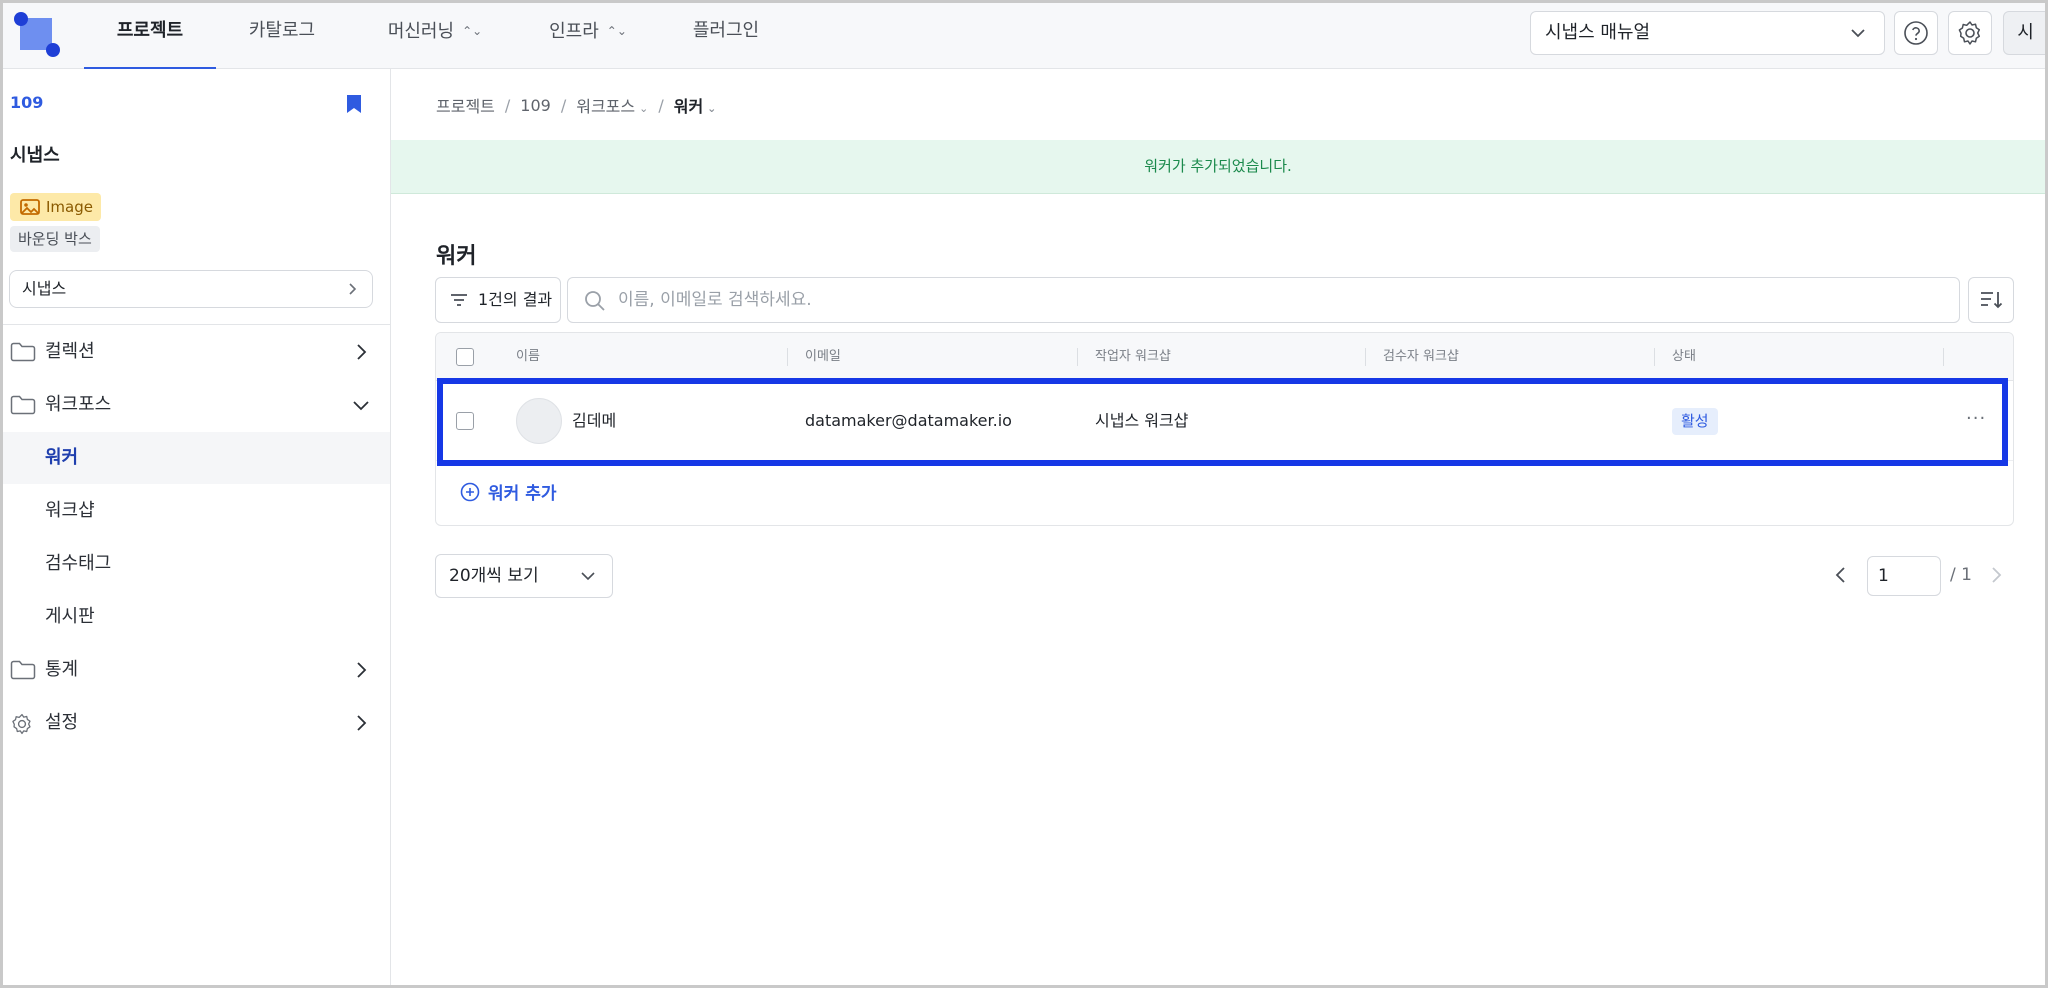 The width and height of the screenshot is (2048, 988). What do you see at coordinates (38, 36) in the screenshot?
I see `app-logo` at bounding box center [38, 36].